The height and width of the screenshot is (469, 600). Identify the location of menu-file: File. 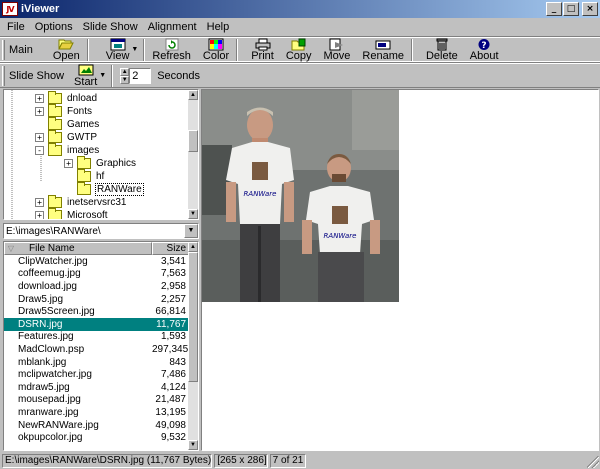
(16, 27).